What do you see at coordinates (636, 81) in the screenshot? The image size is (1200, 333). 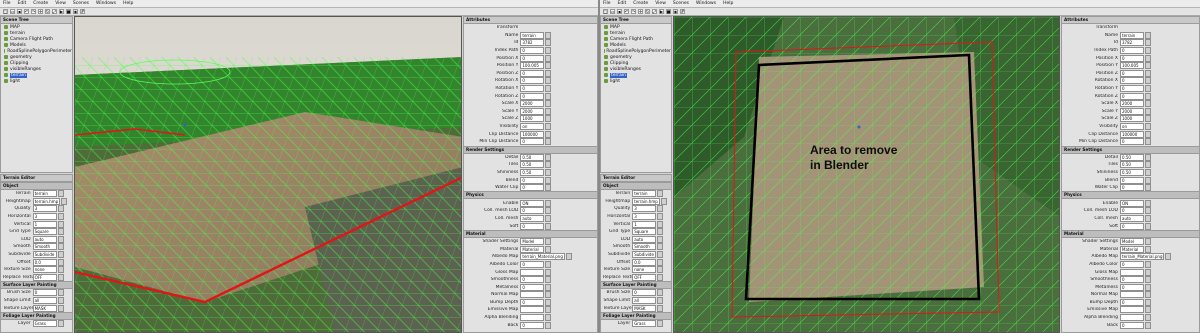 I see `scene-tree-item: light` at bounding box center [636, 81].